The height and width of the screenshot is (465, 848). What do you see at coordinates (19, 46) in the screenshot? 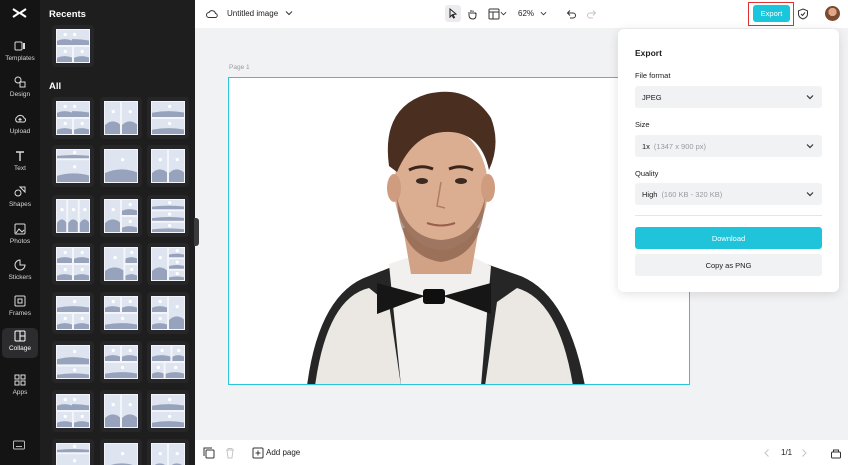
I see `templates-icon` at bounding box center [19, 46].